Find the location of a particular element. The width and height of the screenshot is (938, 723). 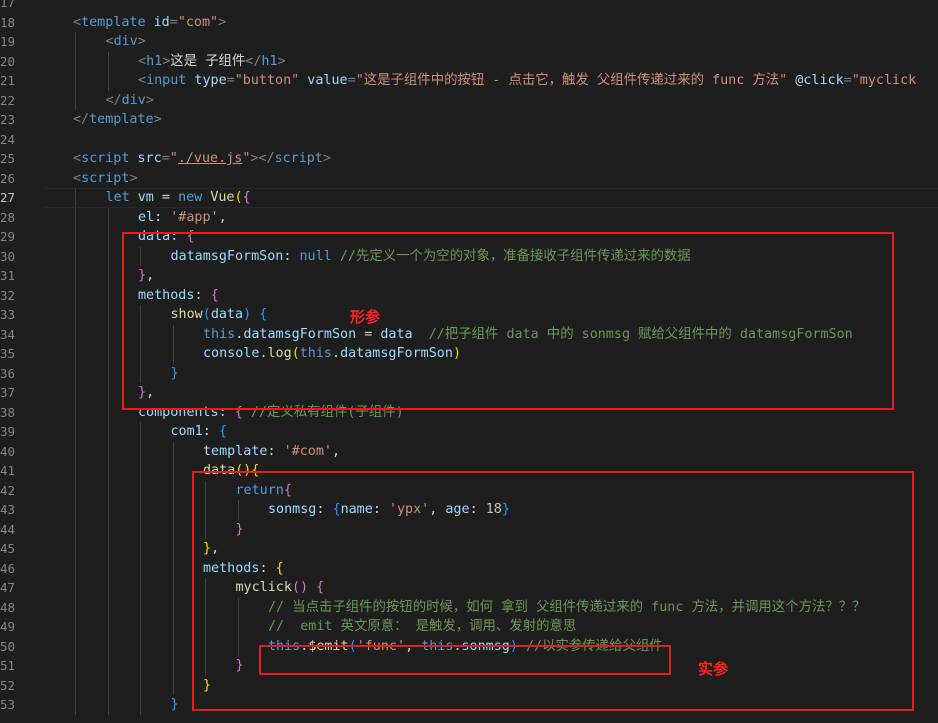

code-token: ./vue.js is located at coordinates (210, 158).